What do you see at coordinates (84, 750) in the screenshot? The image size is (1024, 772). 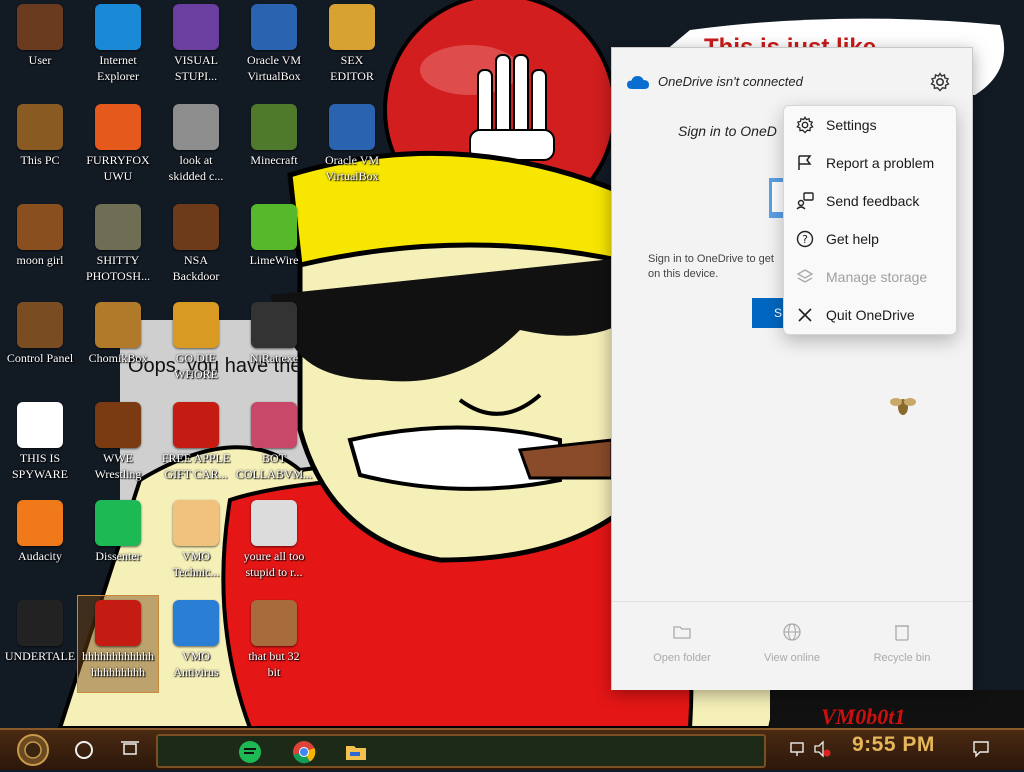 I see `search-icon` at bounding box center [84, 750].